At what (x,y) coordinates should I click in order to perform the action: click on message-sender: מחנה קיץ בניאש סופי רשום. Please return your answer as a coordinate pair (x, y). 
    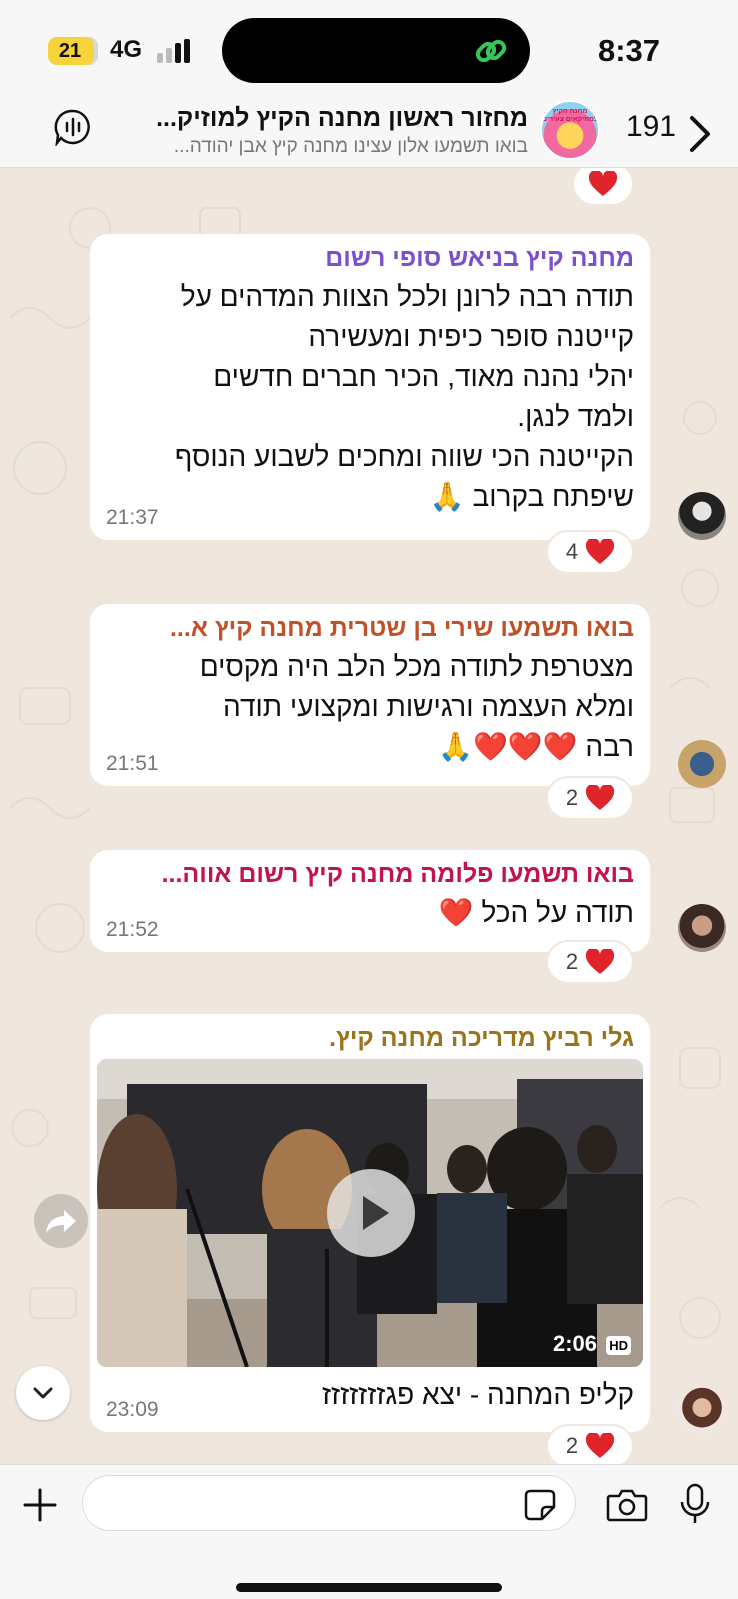
    Looking at the image, I should click on (370, 258).